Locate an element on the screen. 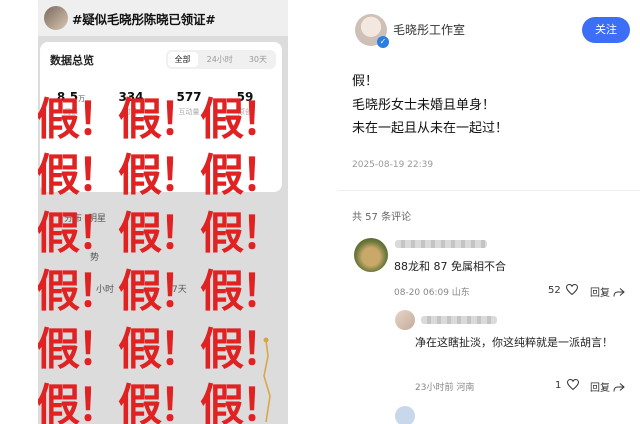  comment-text: 88龙和 87 免属相不合 is located at coordinates (450, 266).